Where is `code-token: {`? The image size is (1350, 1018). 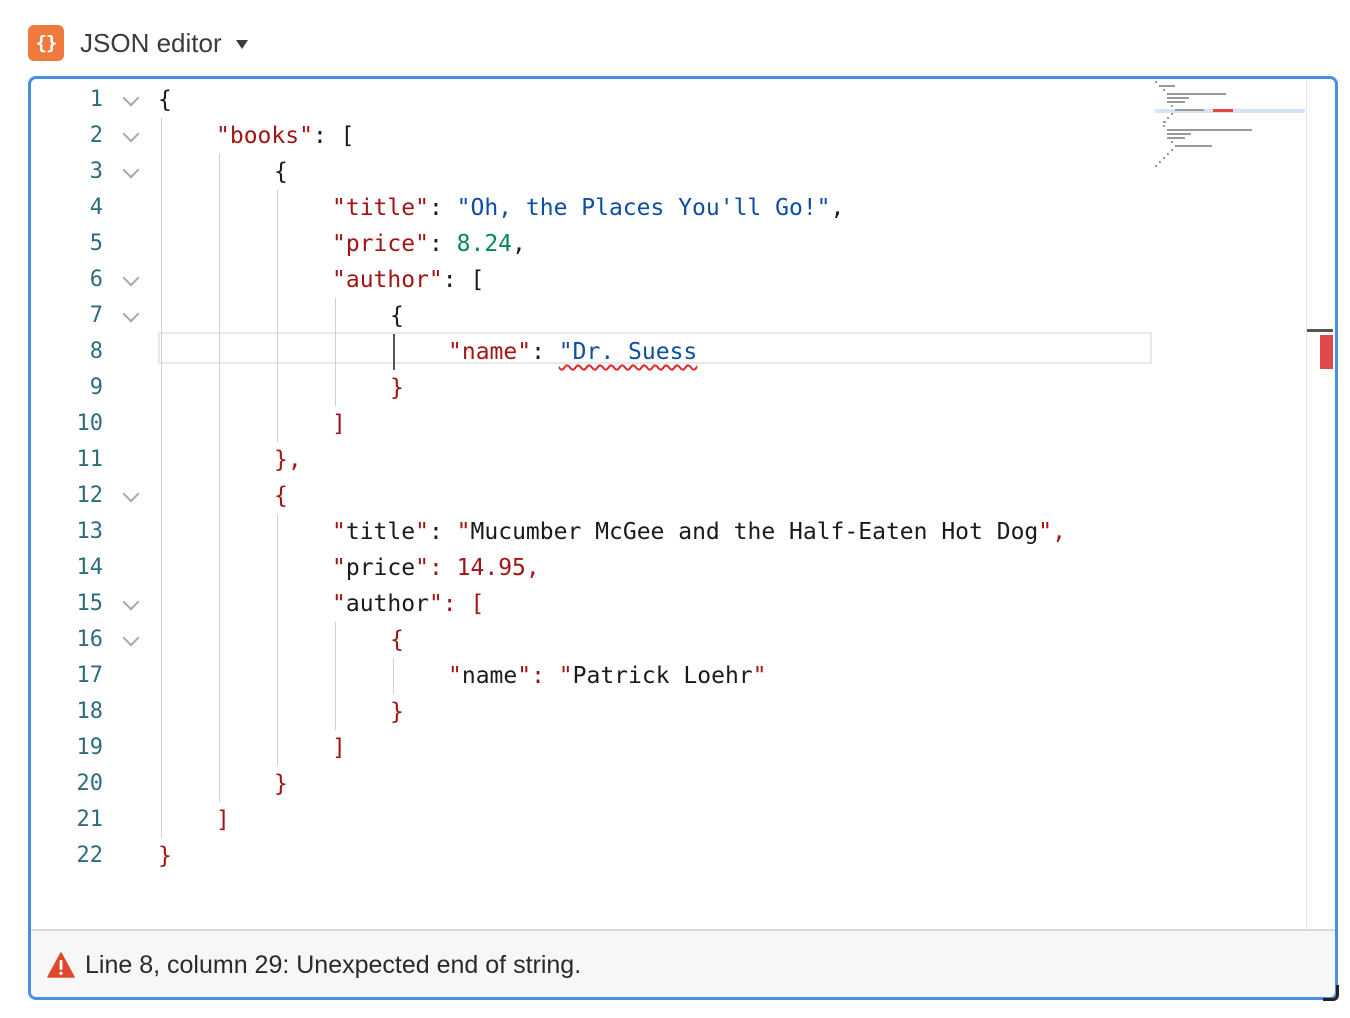 code-token: { is located at coordinates (397, 640).